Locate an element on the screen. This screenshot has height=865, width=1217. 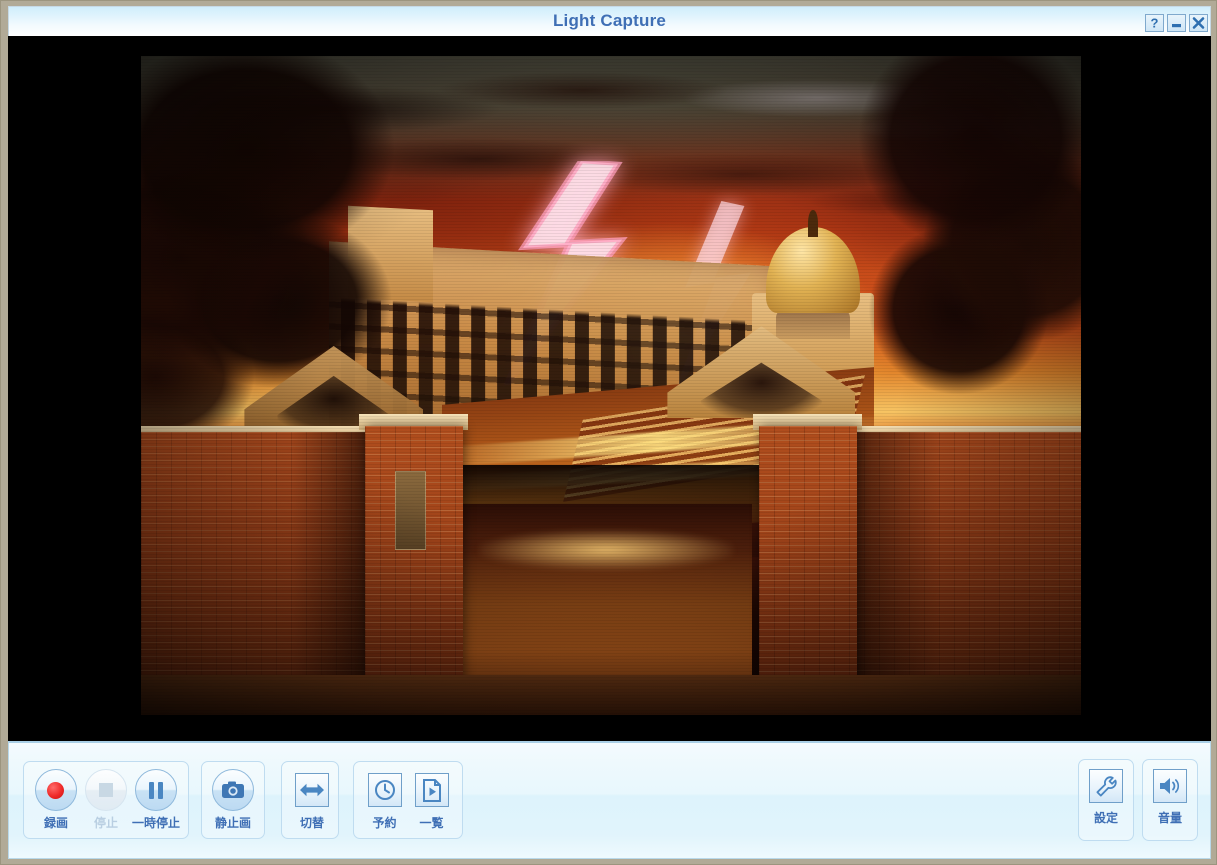
window-controls: ? is located at coordinates (1176, 23).